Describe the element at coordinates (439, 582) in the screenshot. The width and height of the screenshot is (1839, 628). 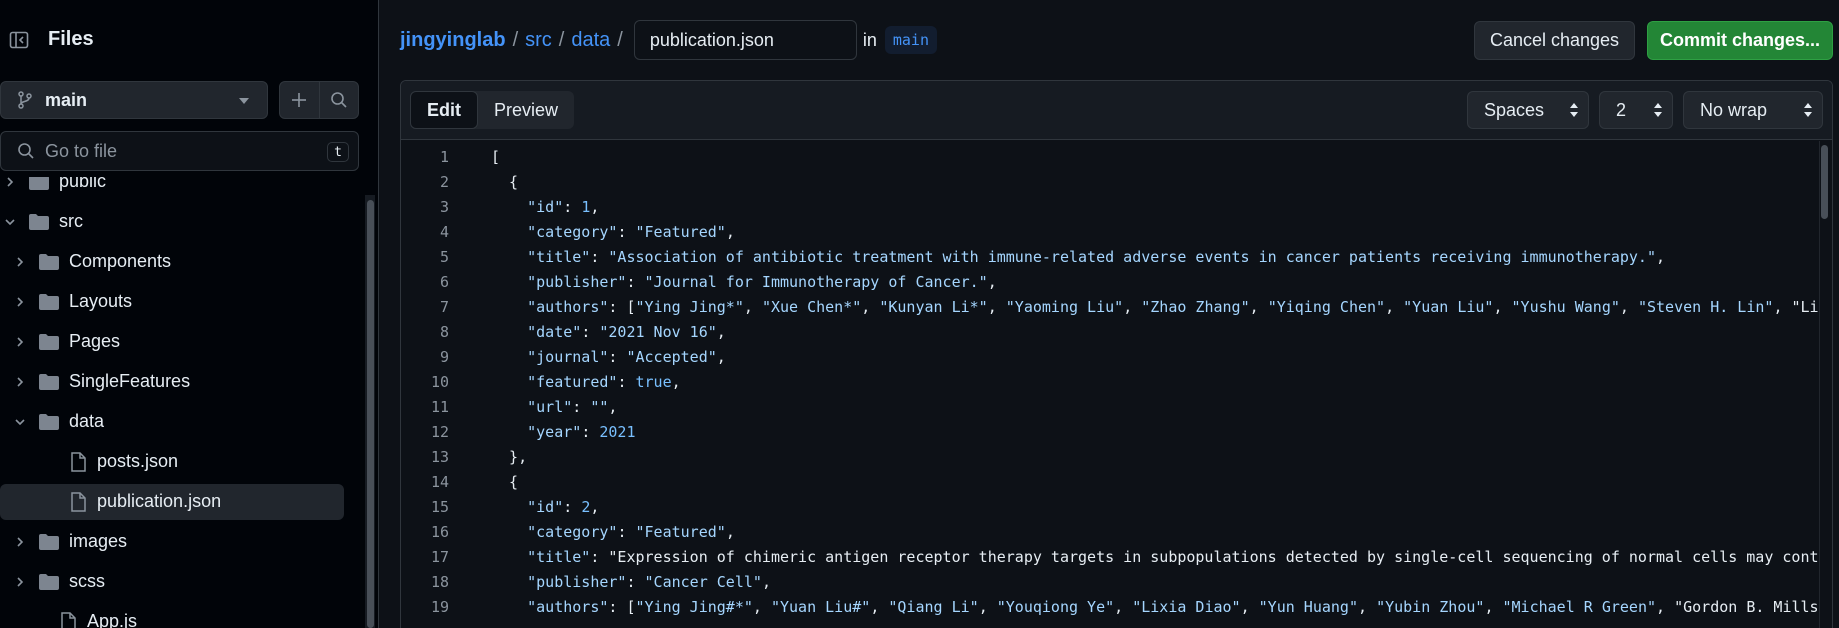
I see `line-number: 18` at that location.